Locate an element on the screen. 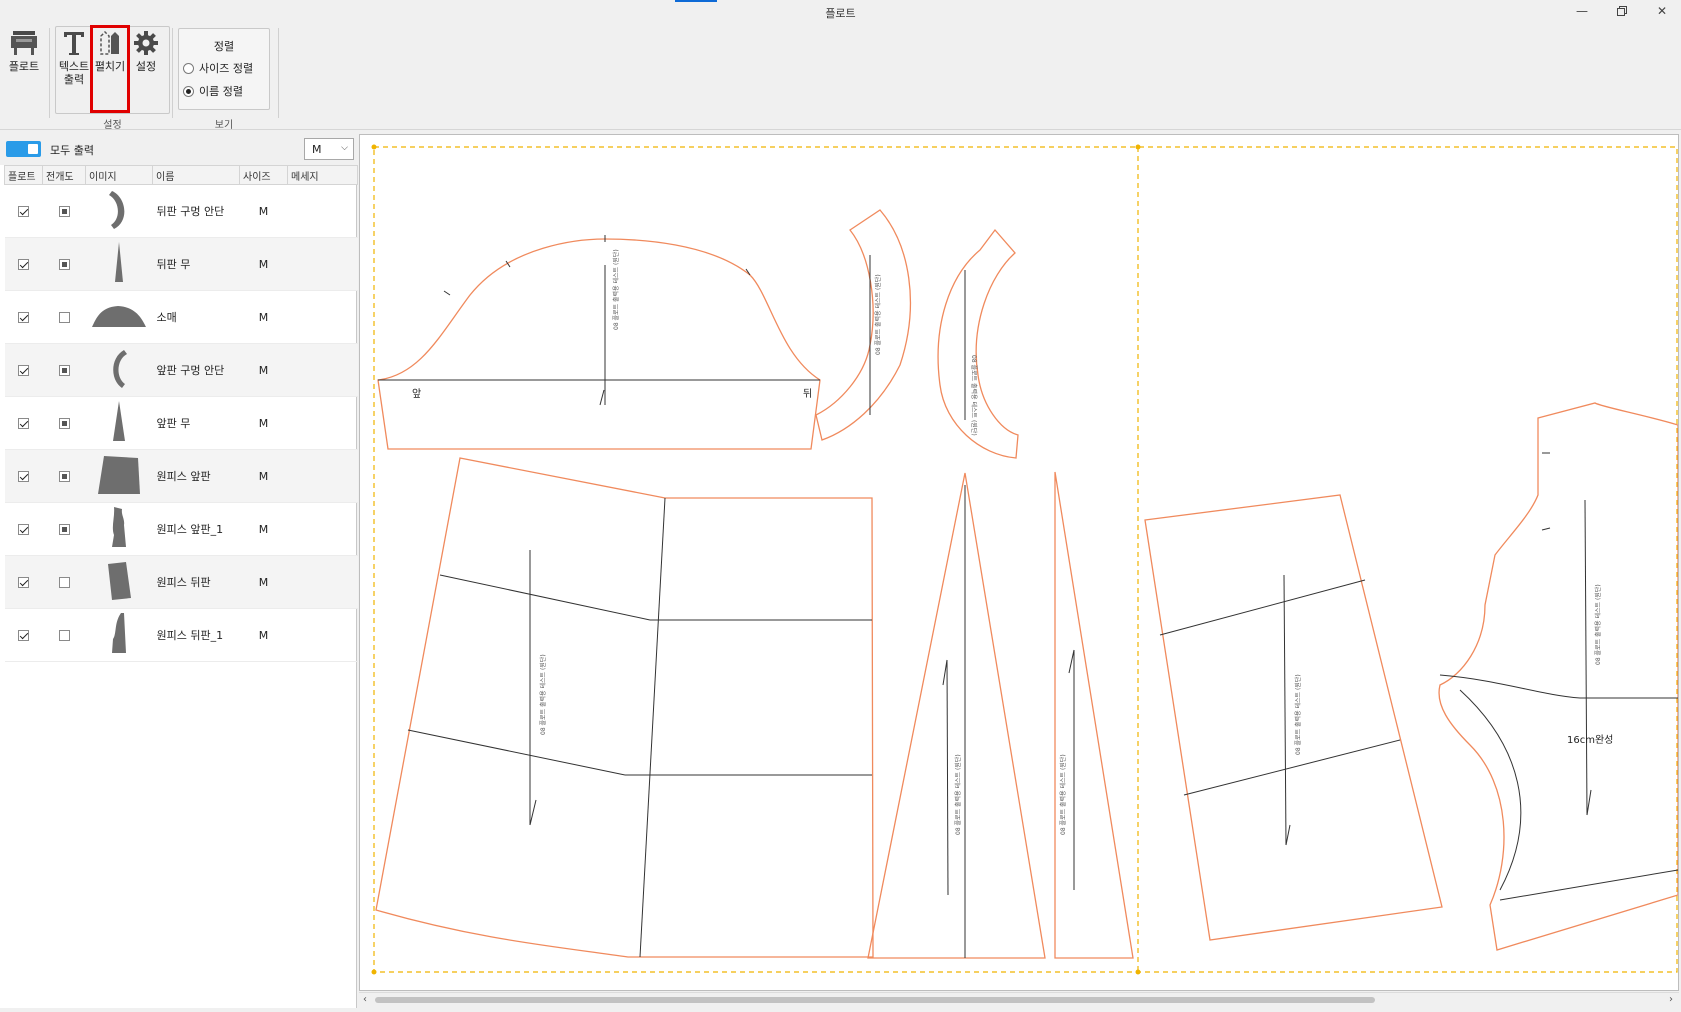 This screenshot has width=1681, height=1012. table-row: 원피스 뒤판 M is located at coordinates (181, 582).